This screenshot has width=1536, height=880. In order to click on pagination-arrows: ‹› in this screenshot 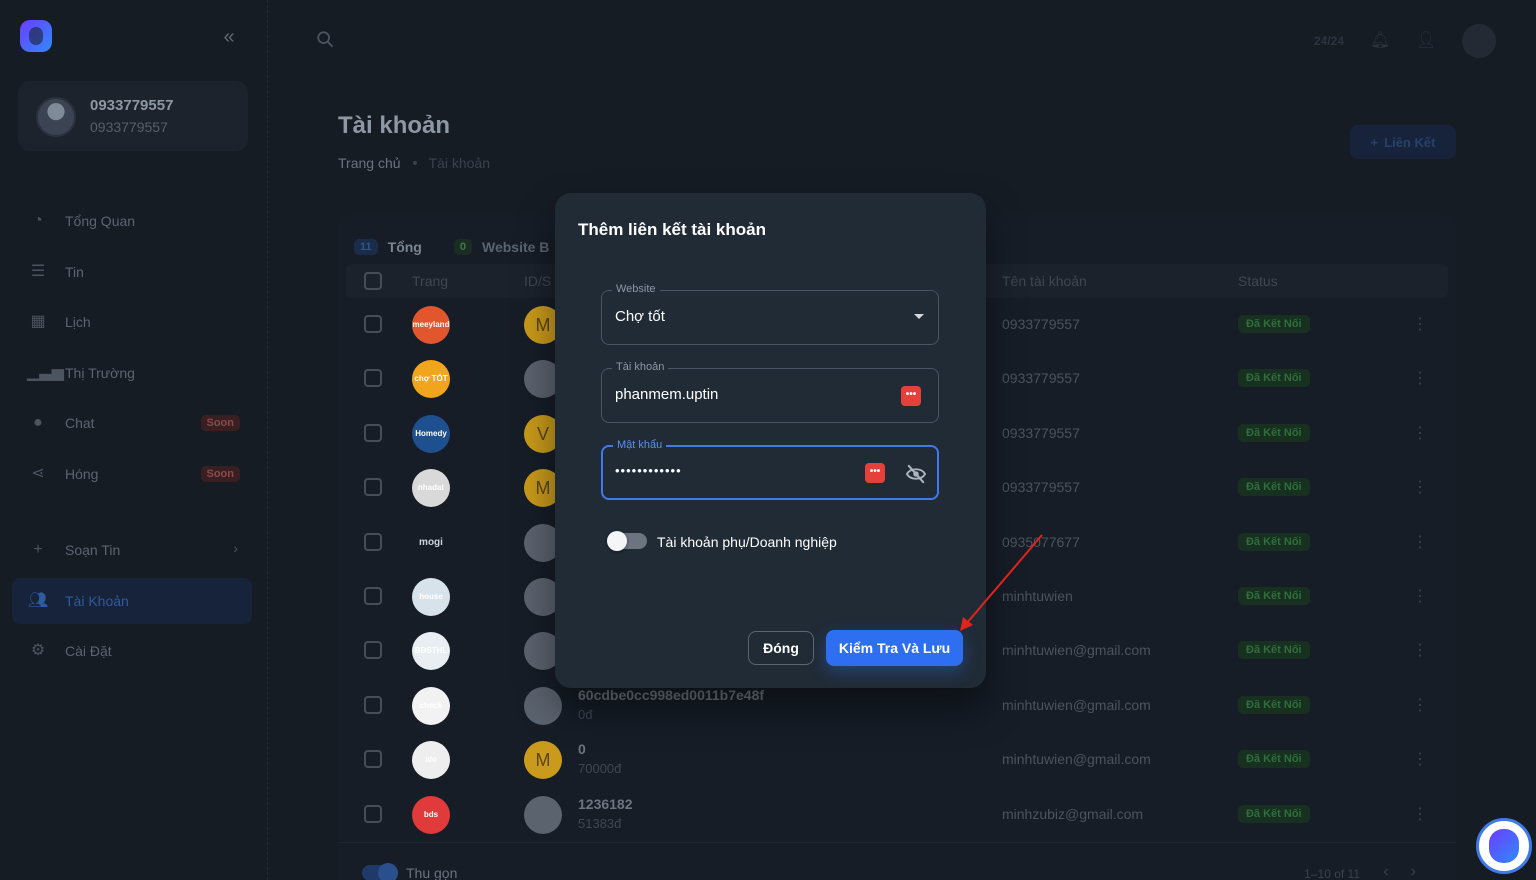, I will do `click(1410, 871)`.